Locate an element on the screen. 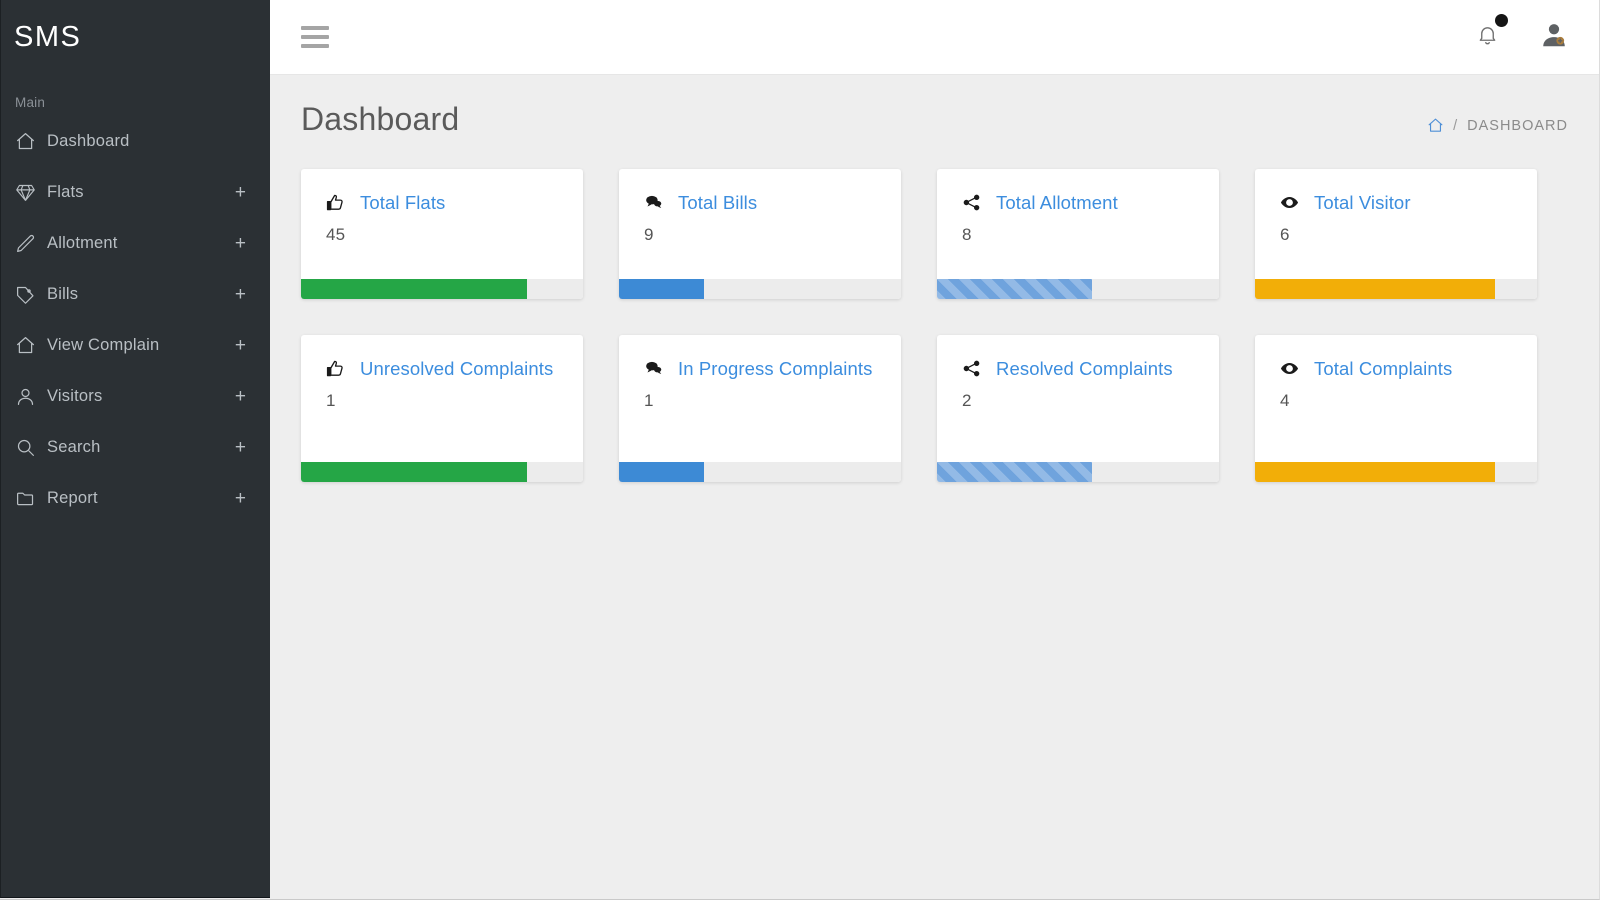 Image resolution: width=1600 pixels, height=900 pixels. thumbs-up-icon is located at coordinates (336, 201).